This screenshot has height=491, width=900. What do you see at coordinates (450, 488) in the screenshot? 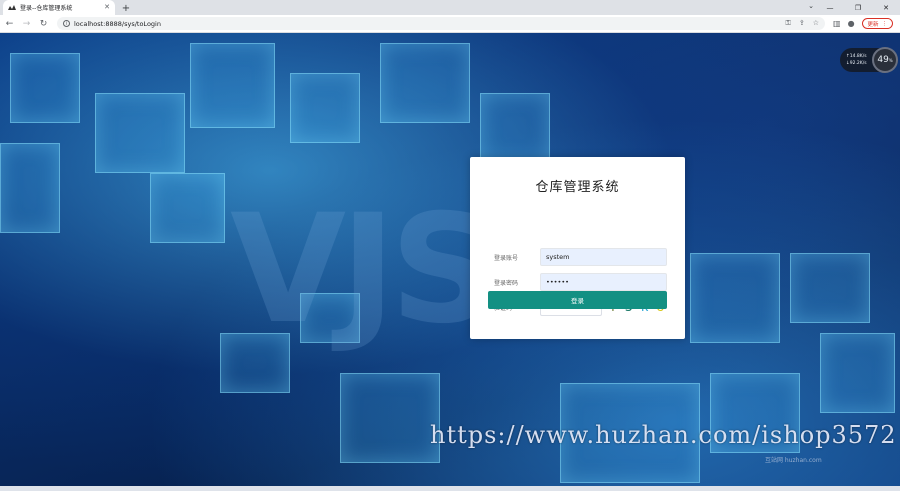
I see `bottom-strip` at bounding box center [450, 488].